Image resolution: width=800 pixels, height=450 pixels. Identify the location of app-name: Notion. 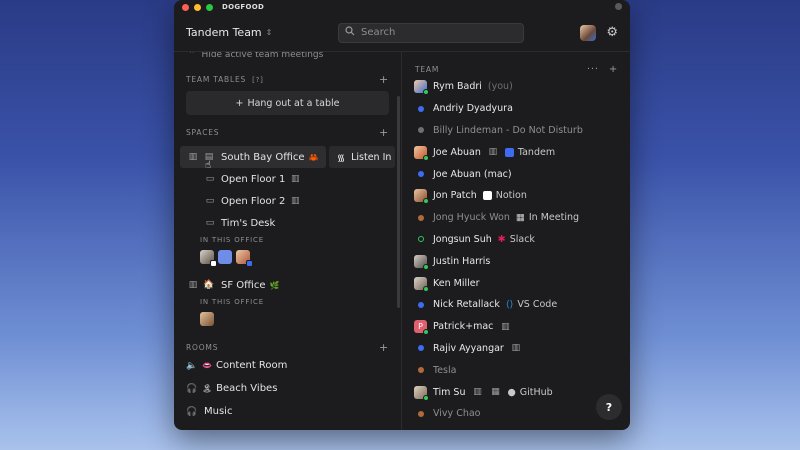
(511, 196).